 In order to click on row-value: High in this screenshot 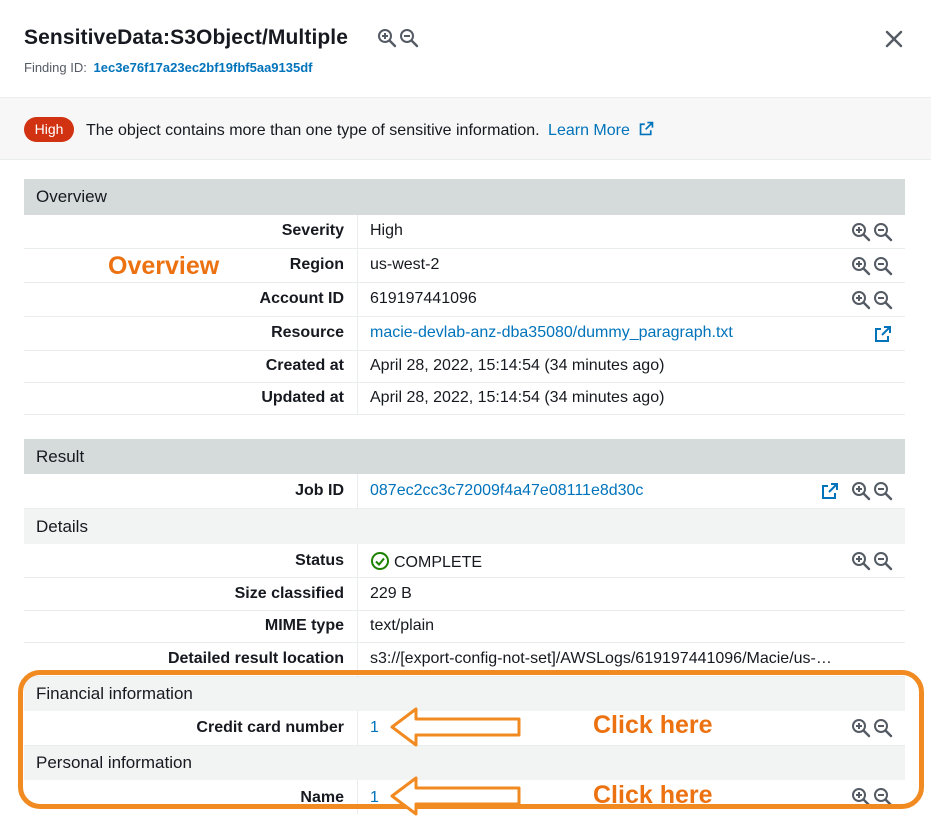, I will do `click(386, 230)`.